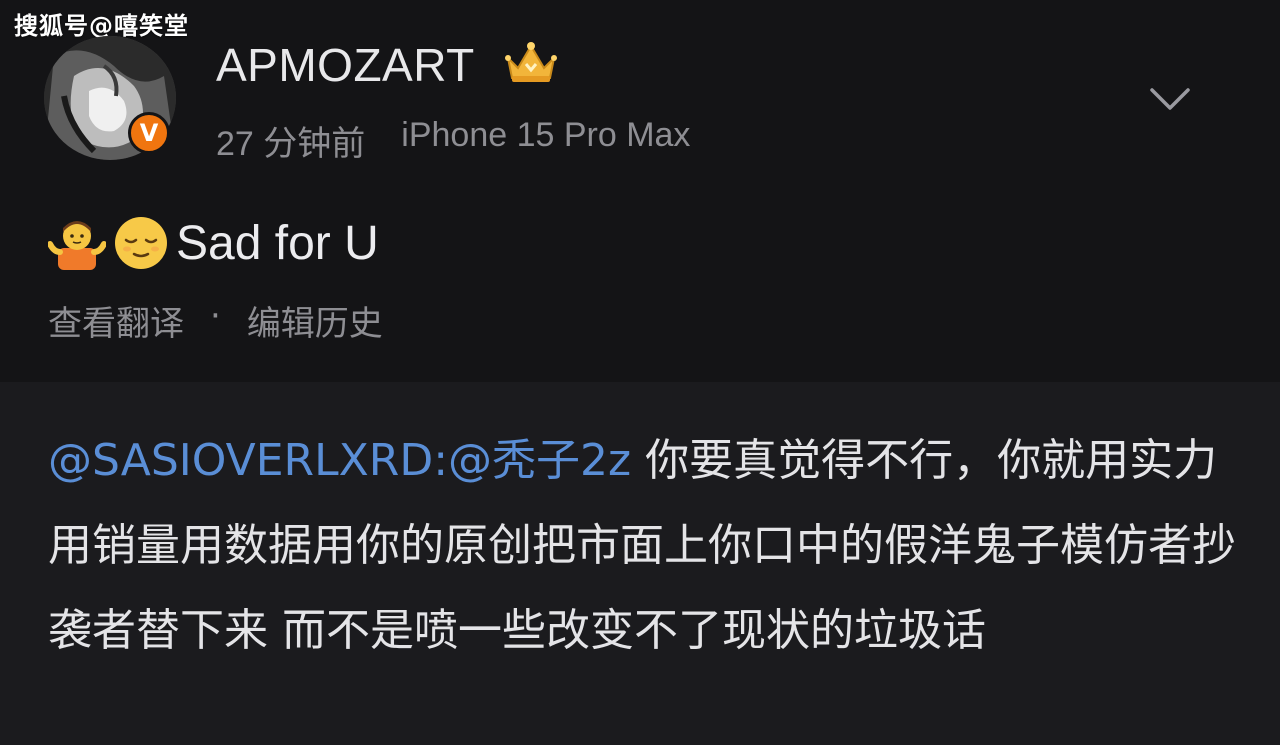  What do you see at coordinates (277, 243) in the screenshot?
I see `post-text: Sad for U` at bounding box center [277, 243].